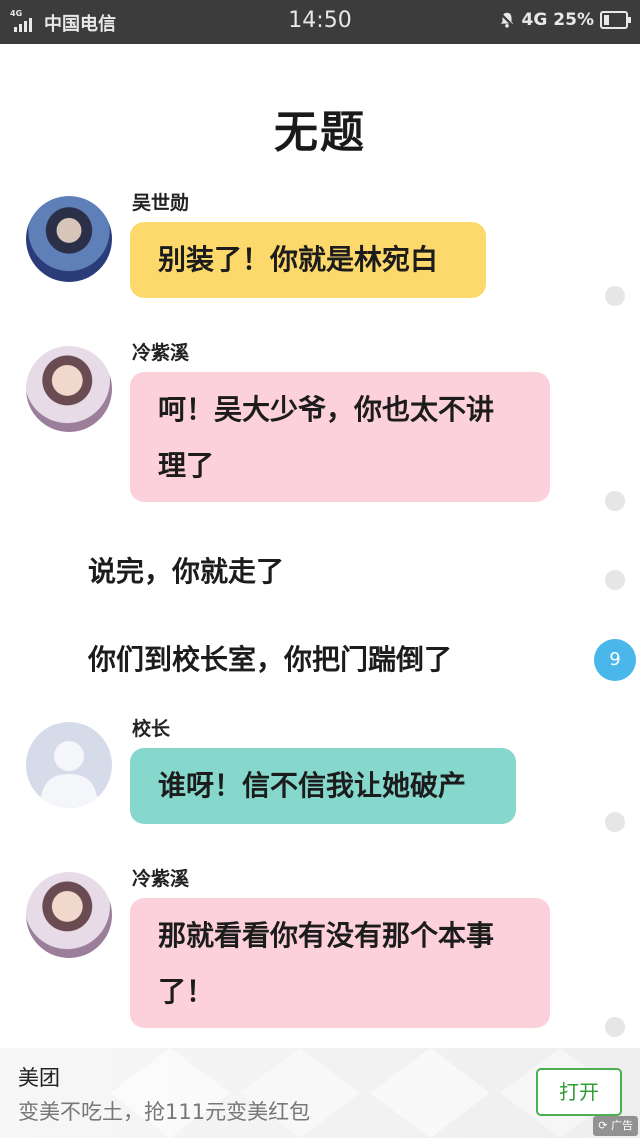  I want to click on comment-count-badge: 9, so click(615, 660).